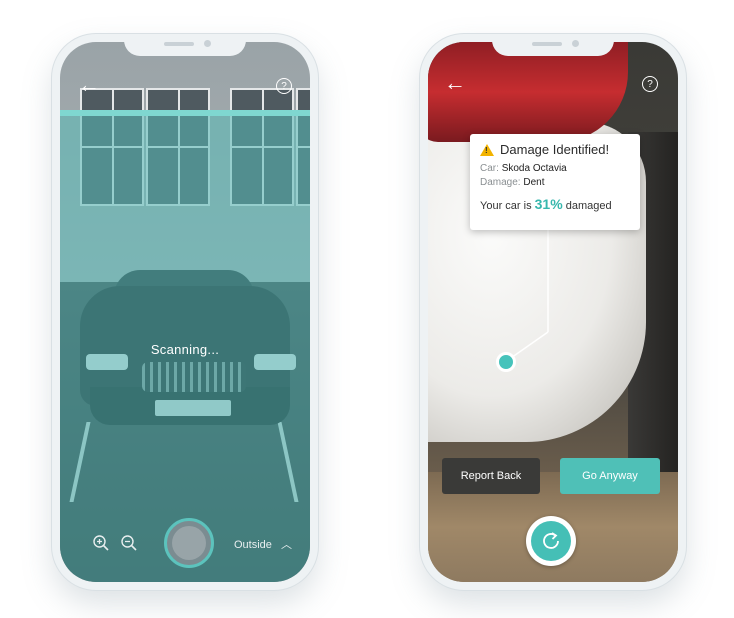  I want to click on go-anyway-button: Go Anyway, so click(610, 476).